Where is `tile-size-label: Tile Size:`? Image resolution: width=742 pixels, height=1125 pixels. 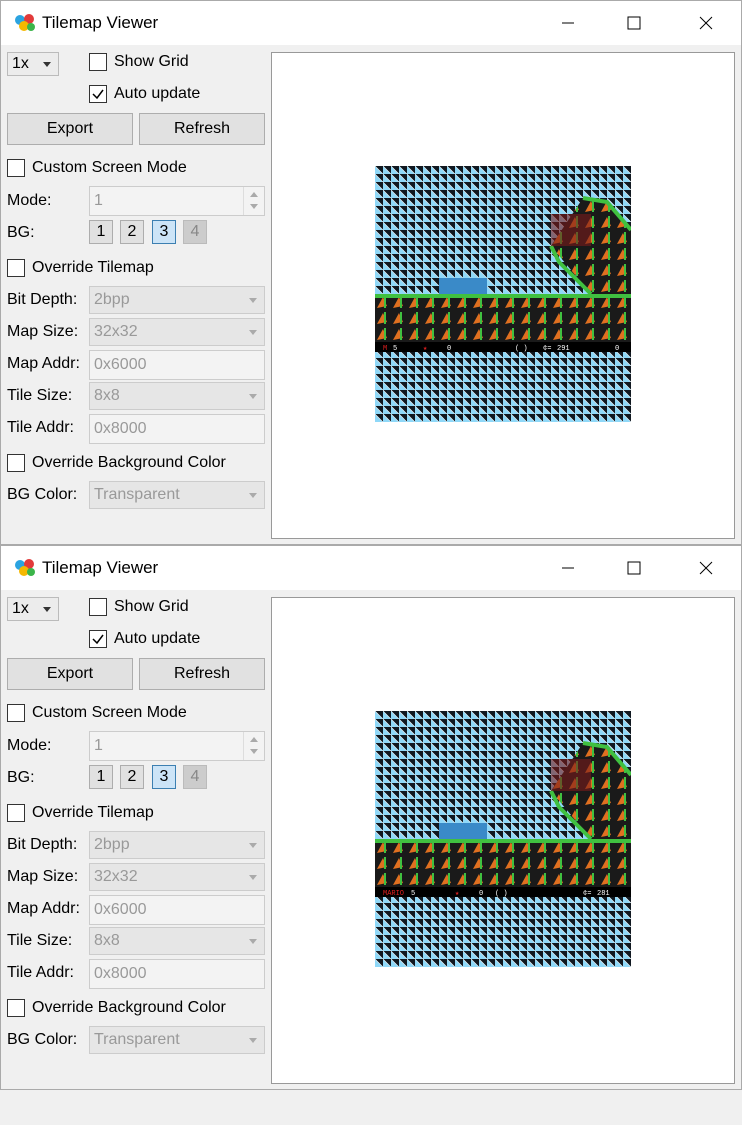
tile-size-label: Tile Size: is located at coordinates (40, 940).